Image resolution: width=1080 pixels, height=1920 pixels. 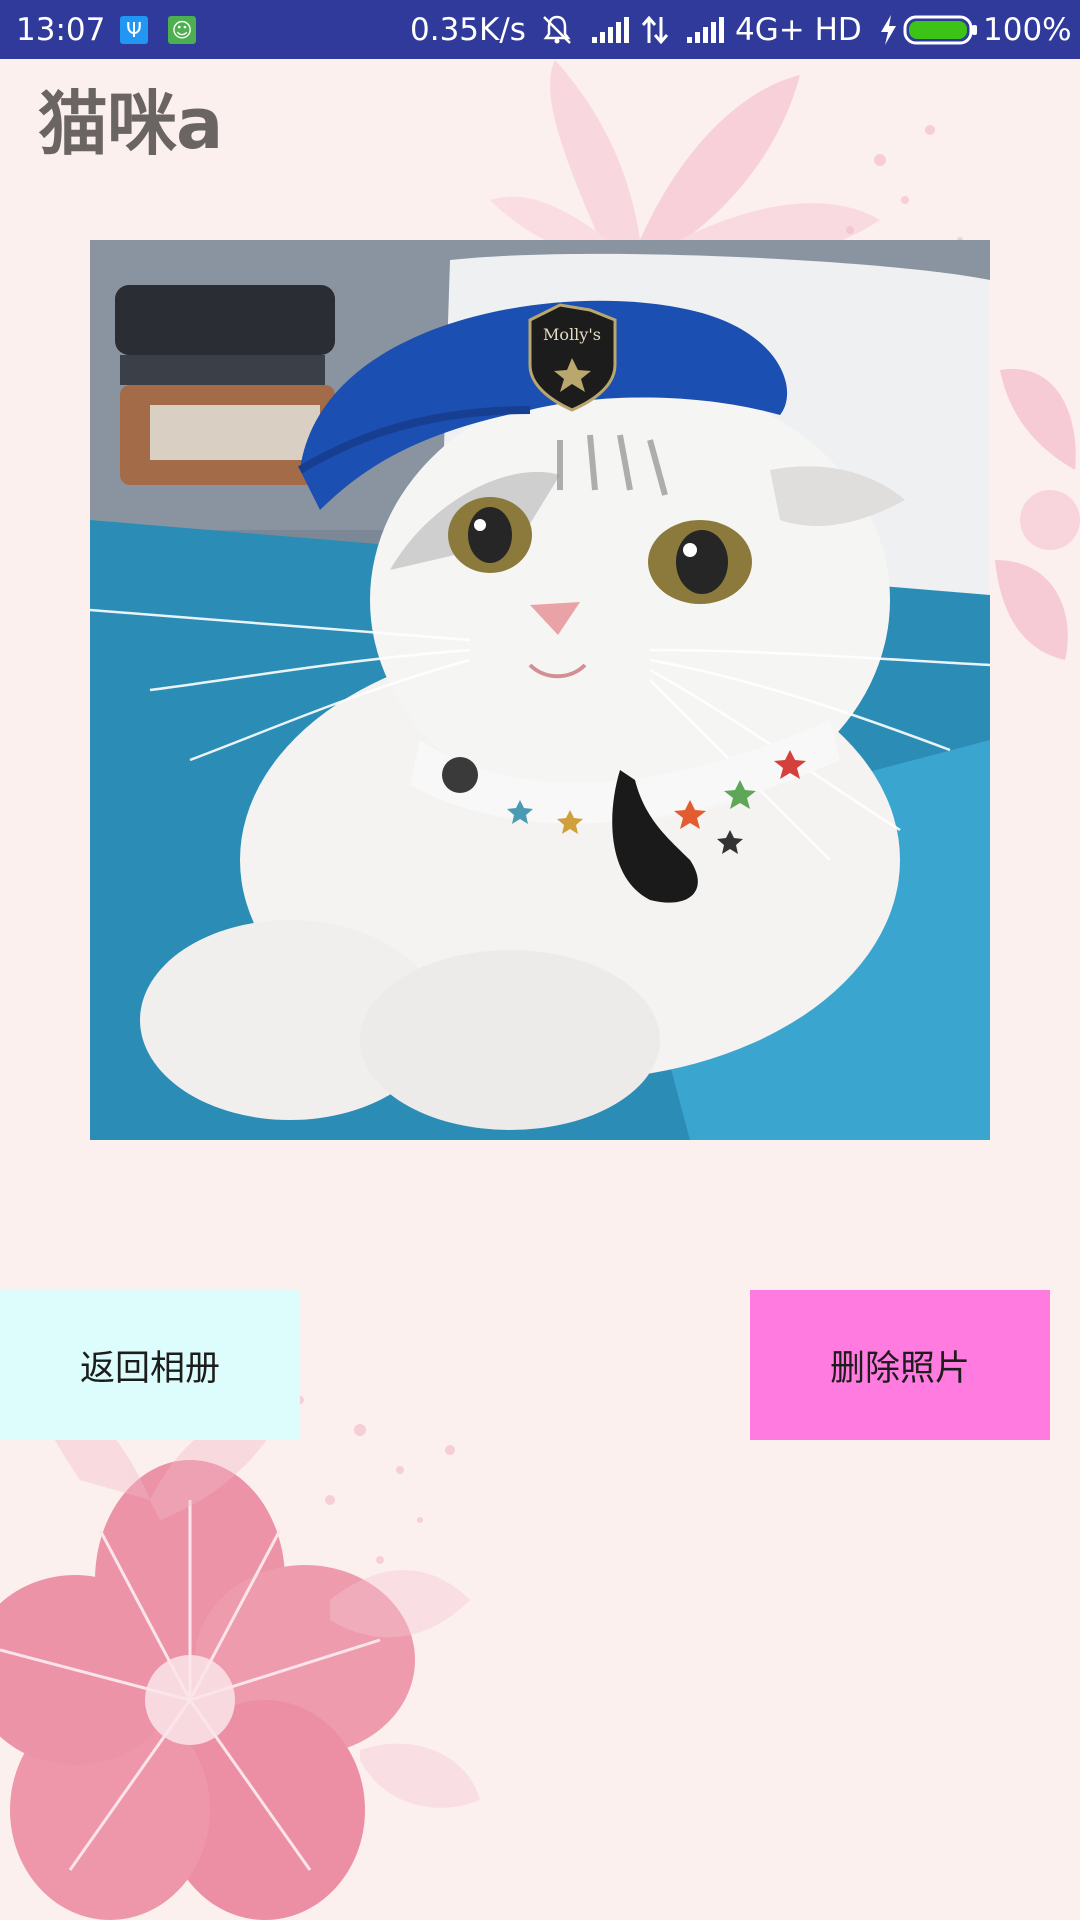 What do you see at coordinates (900, 1365) in the screenshot?
I see `delete-photo-button: 删除照片` at bounding box center [900, 1365].